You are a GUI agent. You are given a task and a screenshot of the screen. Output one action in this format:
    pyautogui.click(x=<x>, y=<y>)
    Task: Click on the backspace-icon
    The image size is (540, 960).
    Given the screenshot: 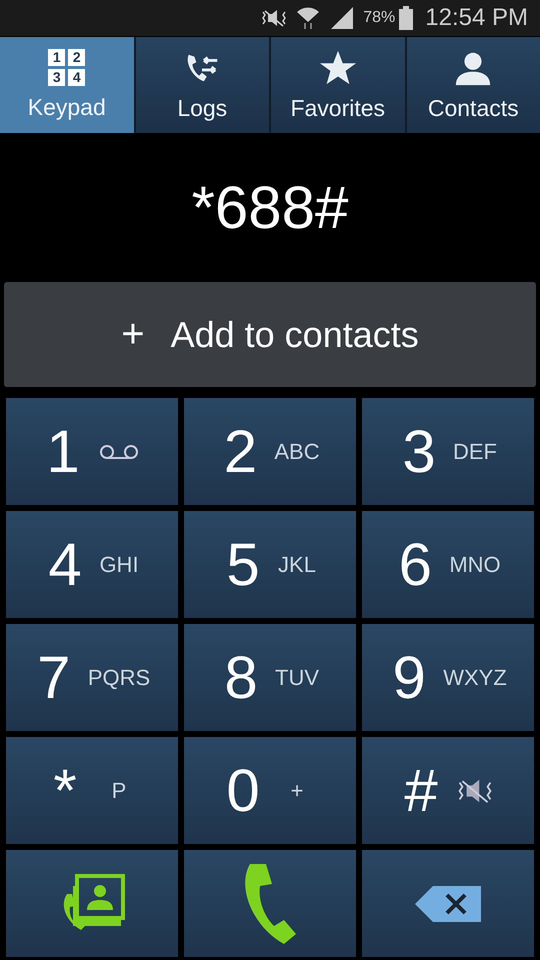 What is the action you would take?
    pyautogui.click(x=448, y=904)
    